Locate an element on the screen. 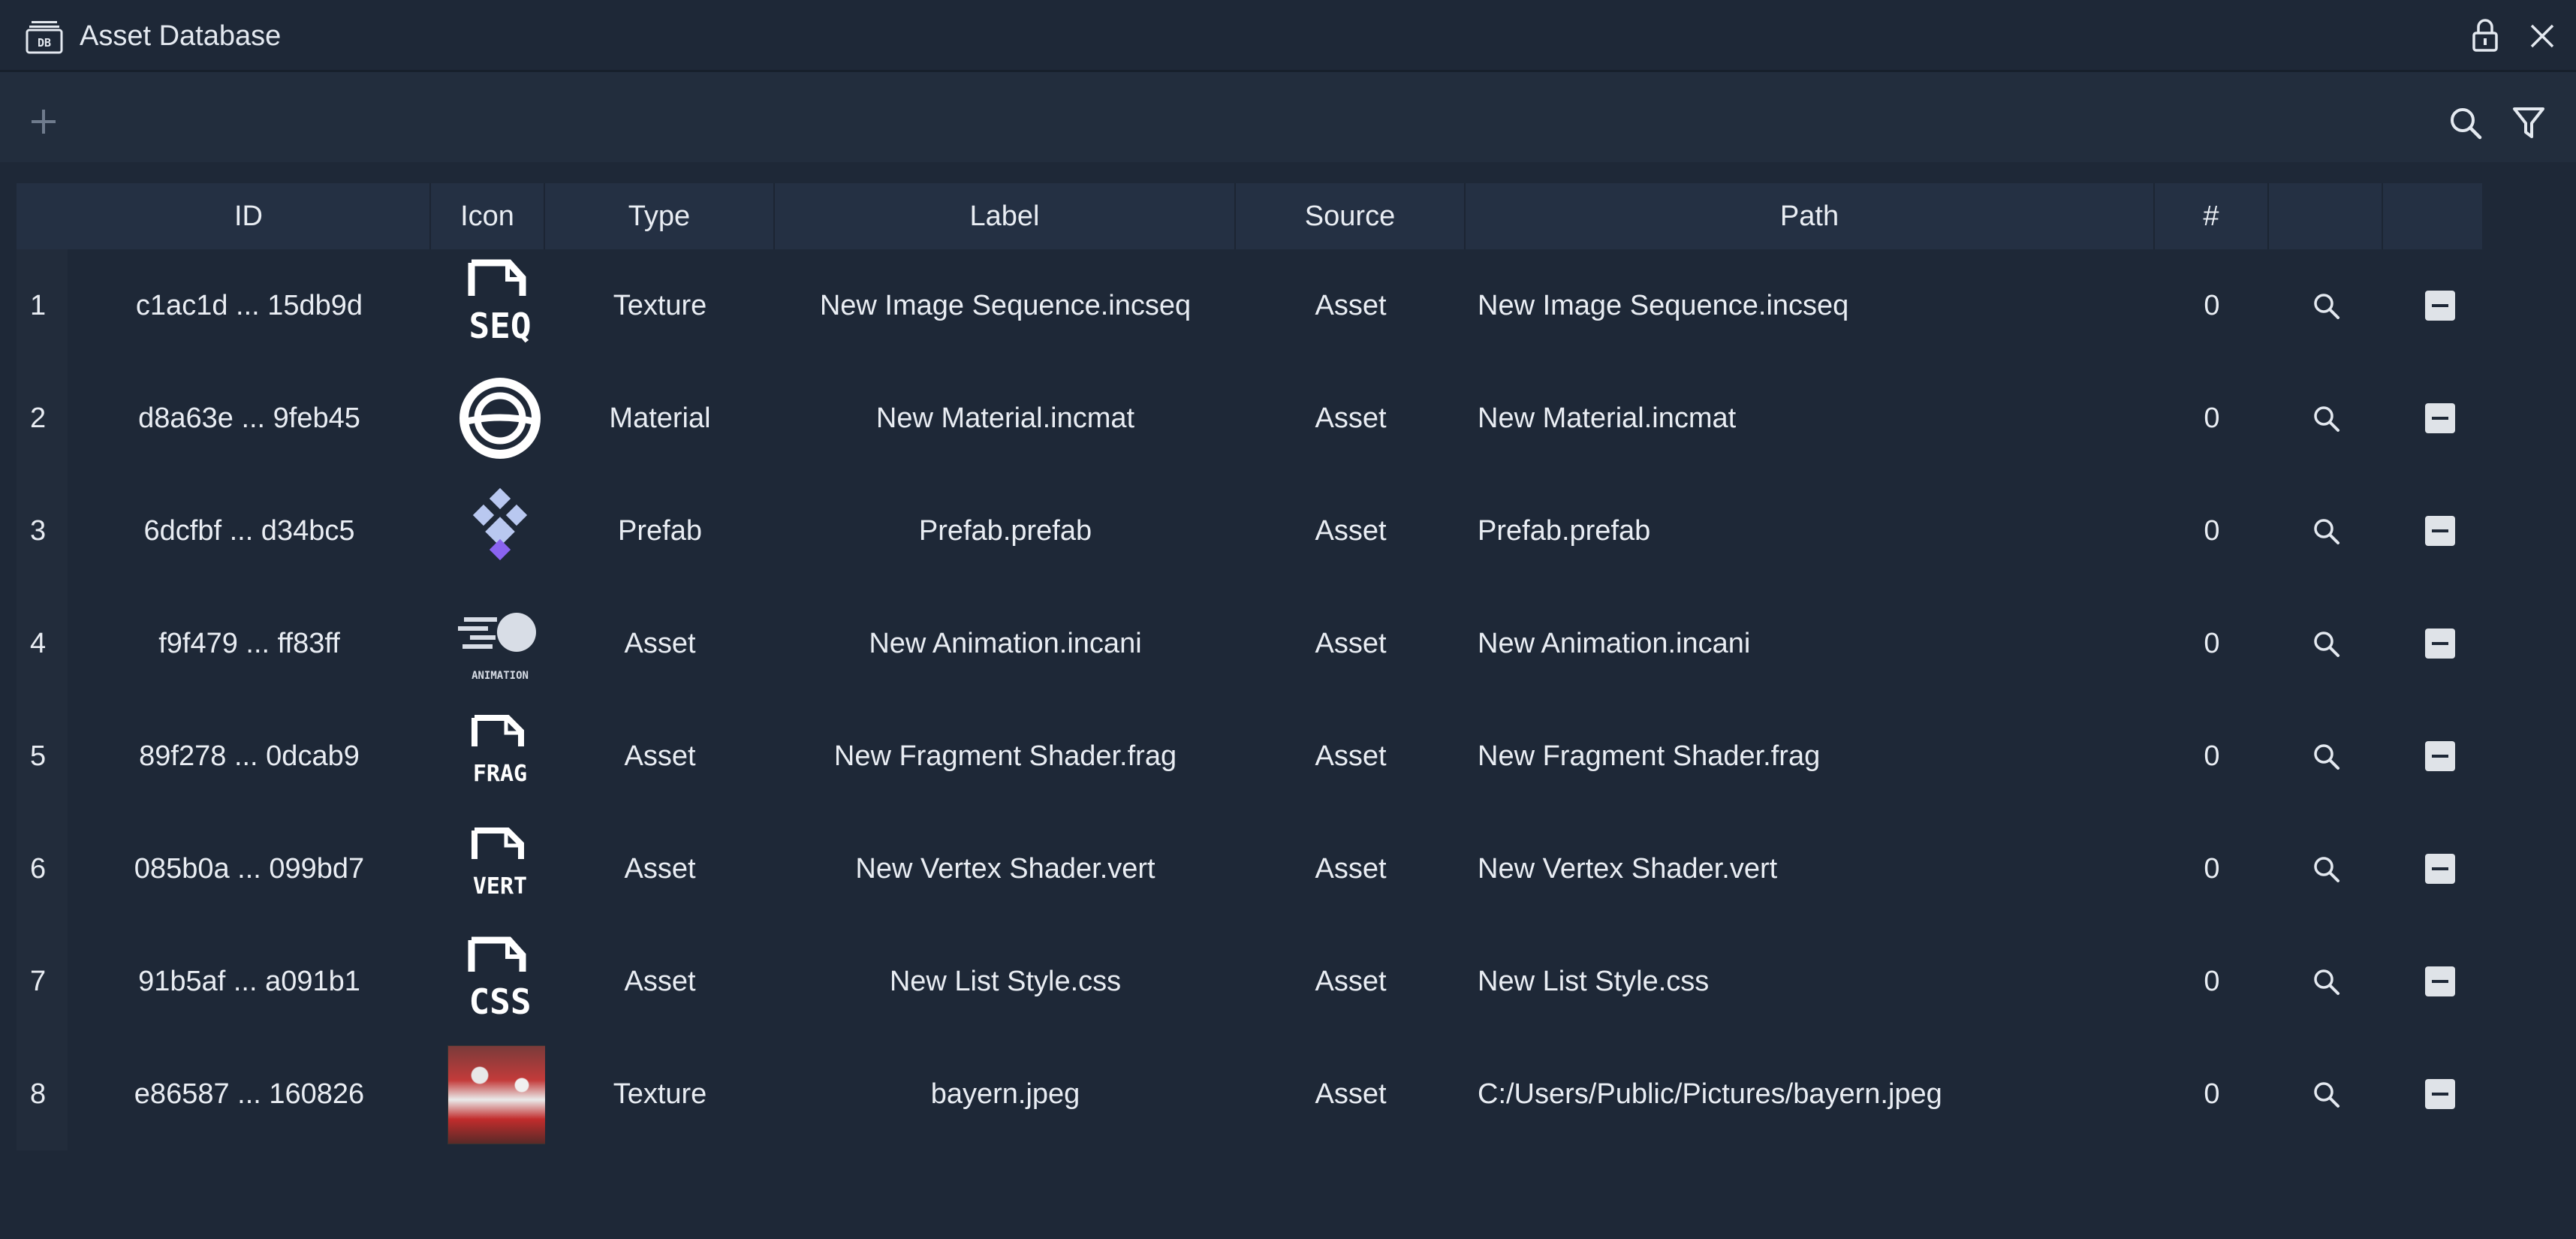 The width and height of the screenshot is (2576, 1239). row-number: 2 is located at coordinates (42, 418).